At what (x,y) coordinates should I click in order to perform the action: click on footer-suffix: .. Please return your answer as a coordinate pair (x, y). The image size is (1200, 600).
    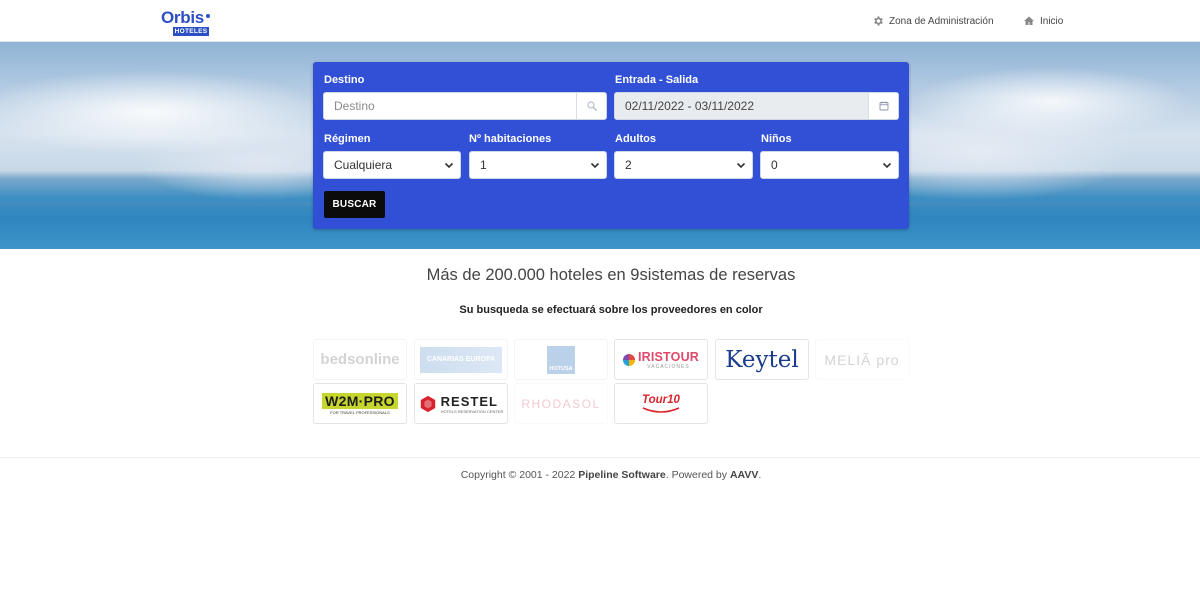
    Looking at the image, I should click on (760, 475).